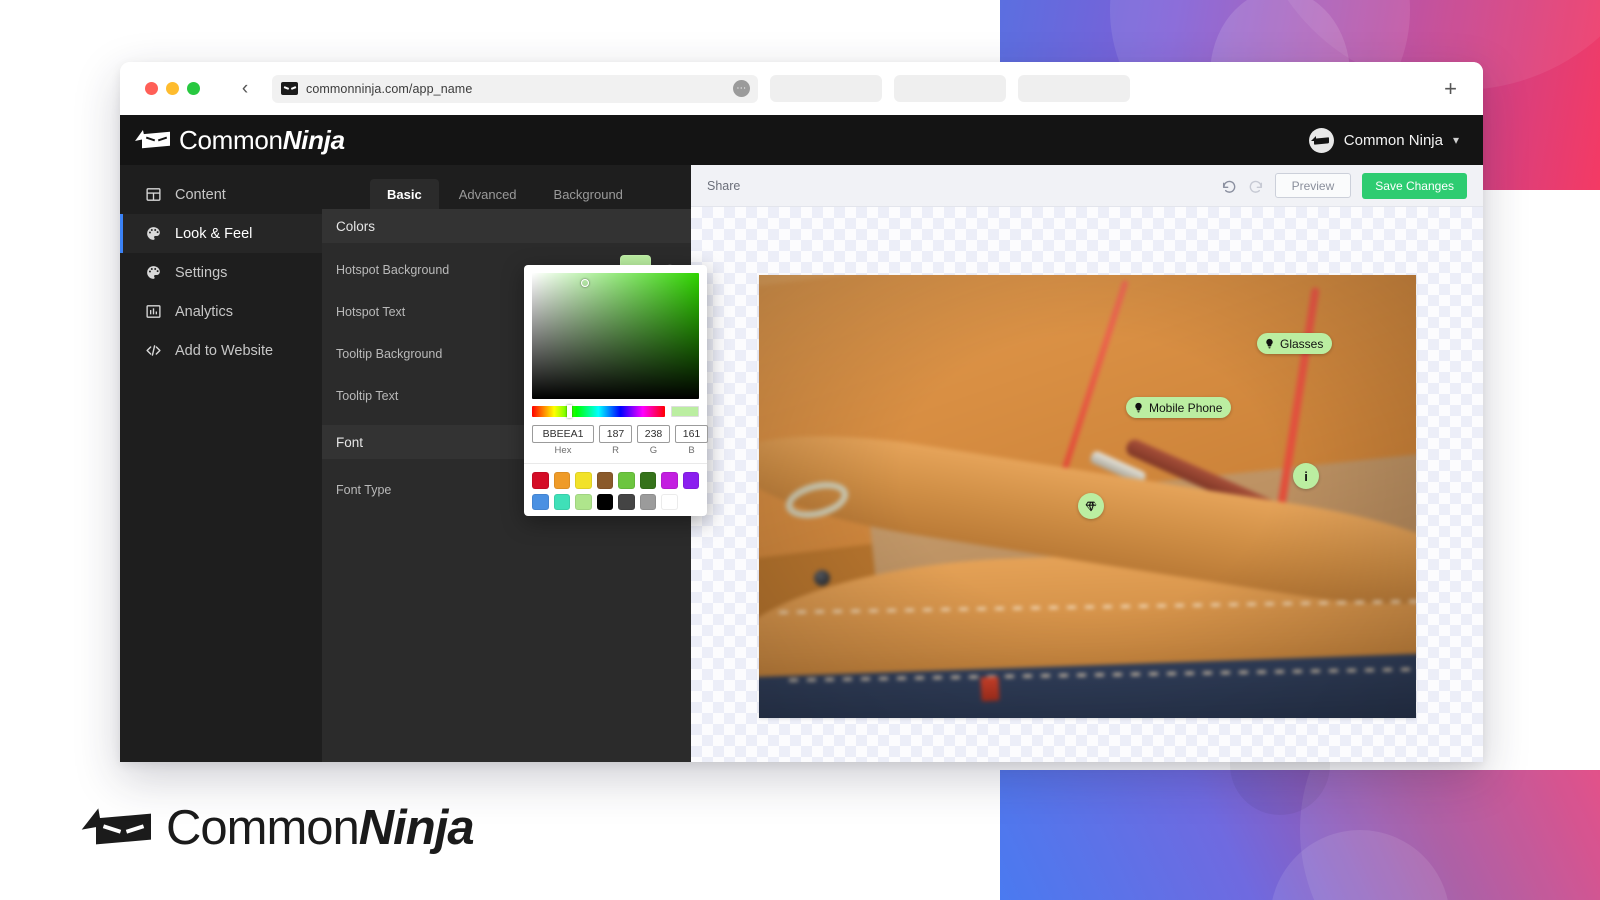 The width and height of the screenshot is (1600, 900). What do you see at coordinates (569, 411) in the screenshot?
I see `hue-slider-handle` at bounding box center [569, 411].